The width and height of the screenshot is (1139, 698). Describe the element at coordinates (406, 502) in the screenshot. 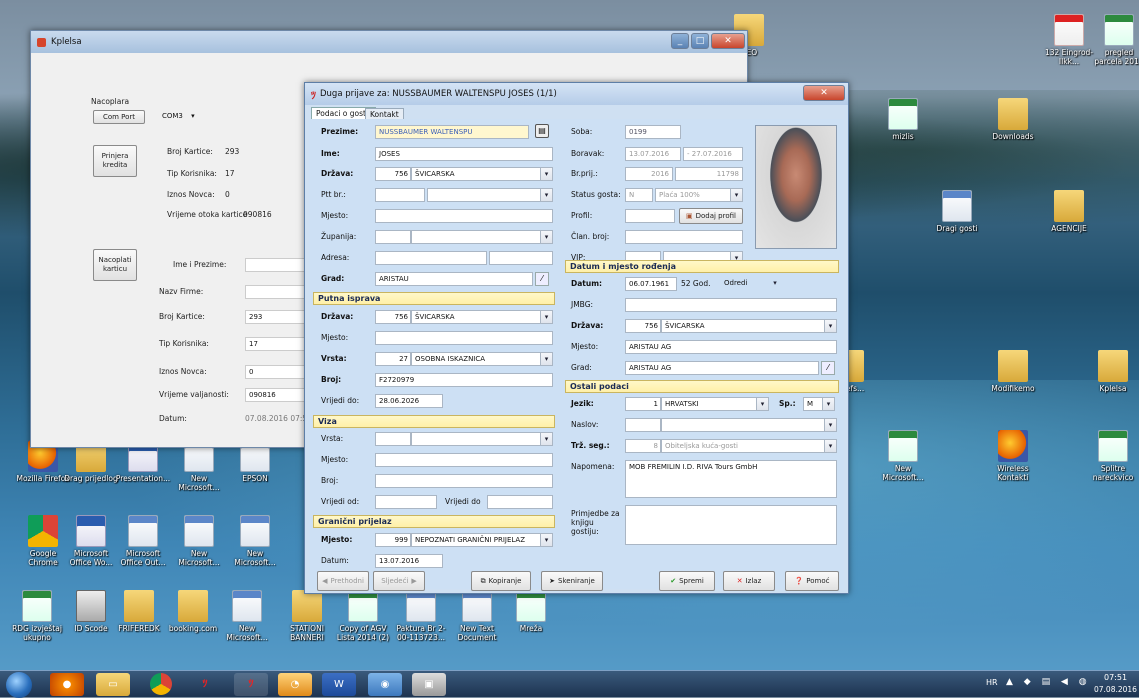

I see `v-vrijedi-od-input` at that location.